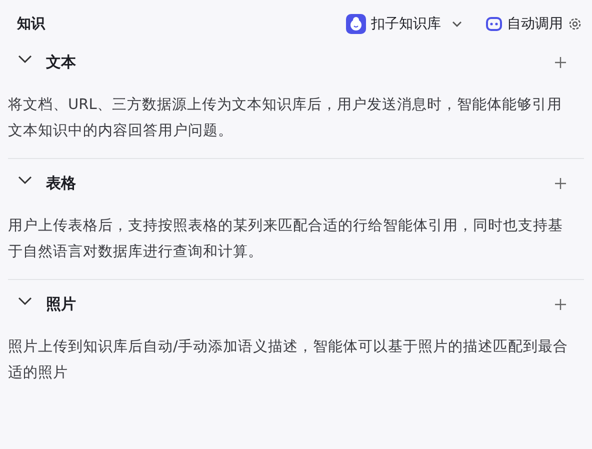 Image resolution: width=592 pixels, height=449 pixels. Describe the element at coordinates (457, 24) in the screenshot. I see `chevron-down-icon` at that location.